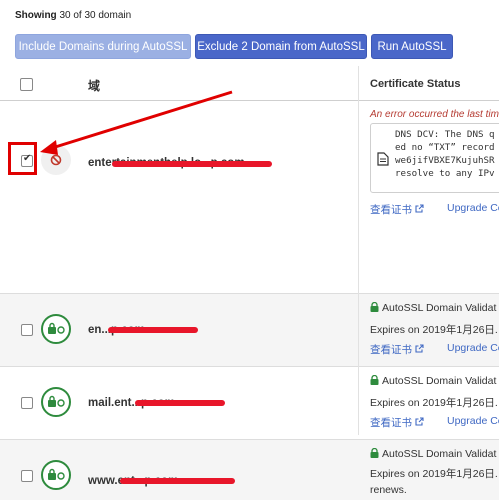 The width and height of the screenshot is (499, 500). What do you see at coordinates (434, 114) in the screenshot?
I see `error-message: An error occurred the last tim` at bounding box center [434, 114].